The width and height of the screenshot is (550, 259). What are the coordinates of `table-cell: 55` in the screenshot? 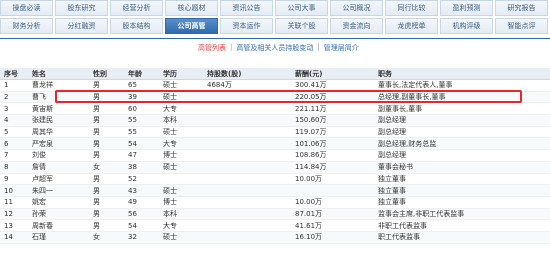 It's located at (141, 132).